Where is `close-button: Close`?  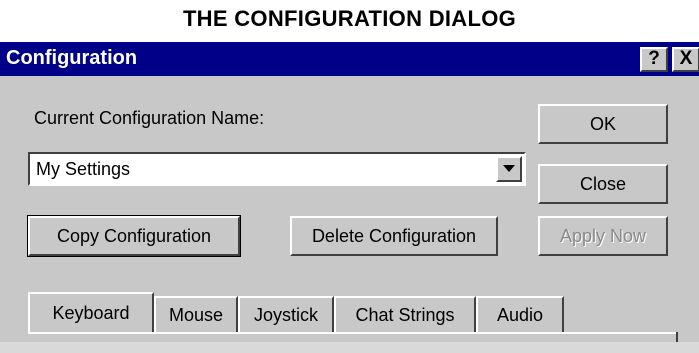 close-button: Close is located at coordinates (603, 184).